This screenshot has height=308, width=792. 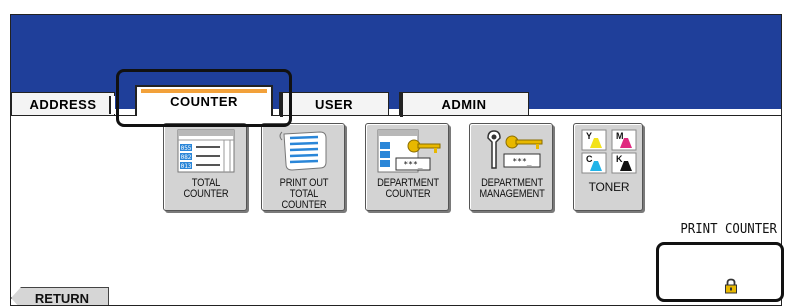 What do you see at coordinates (620, 136) in the screenshot?
I see `toner-m-letter: M` at bounding box center [620, 136].